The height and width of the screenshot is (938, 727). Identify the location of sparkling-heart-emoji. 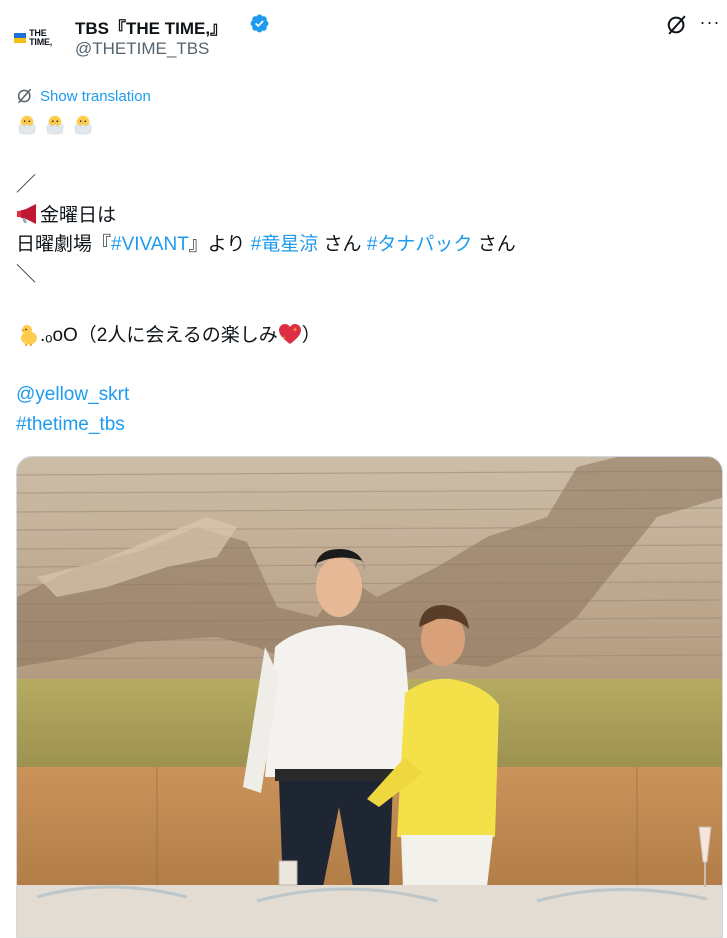
(289, 334).